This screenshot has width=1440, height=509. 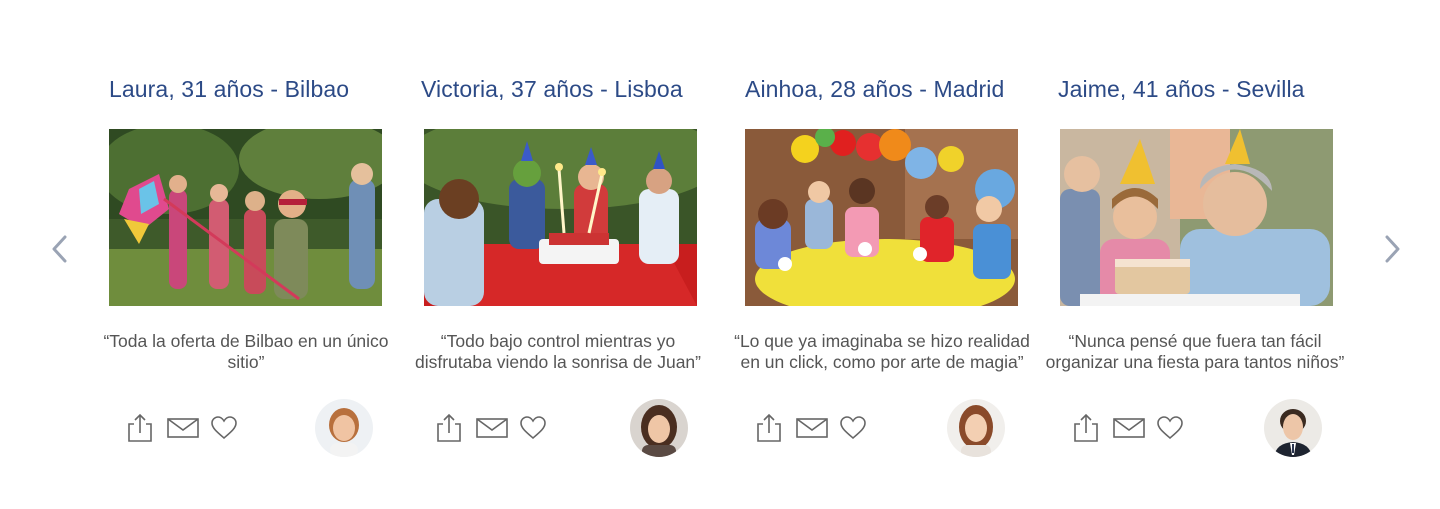 What do you see at coordinates (229, 89) in the screenshot?
I see `testimonial-title: Laura, 31 años - Bilbao` at bounding box center [229, 89].